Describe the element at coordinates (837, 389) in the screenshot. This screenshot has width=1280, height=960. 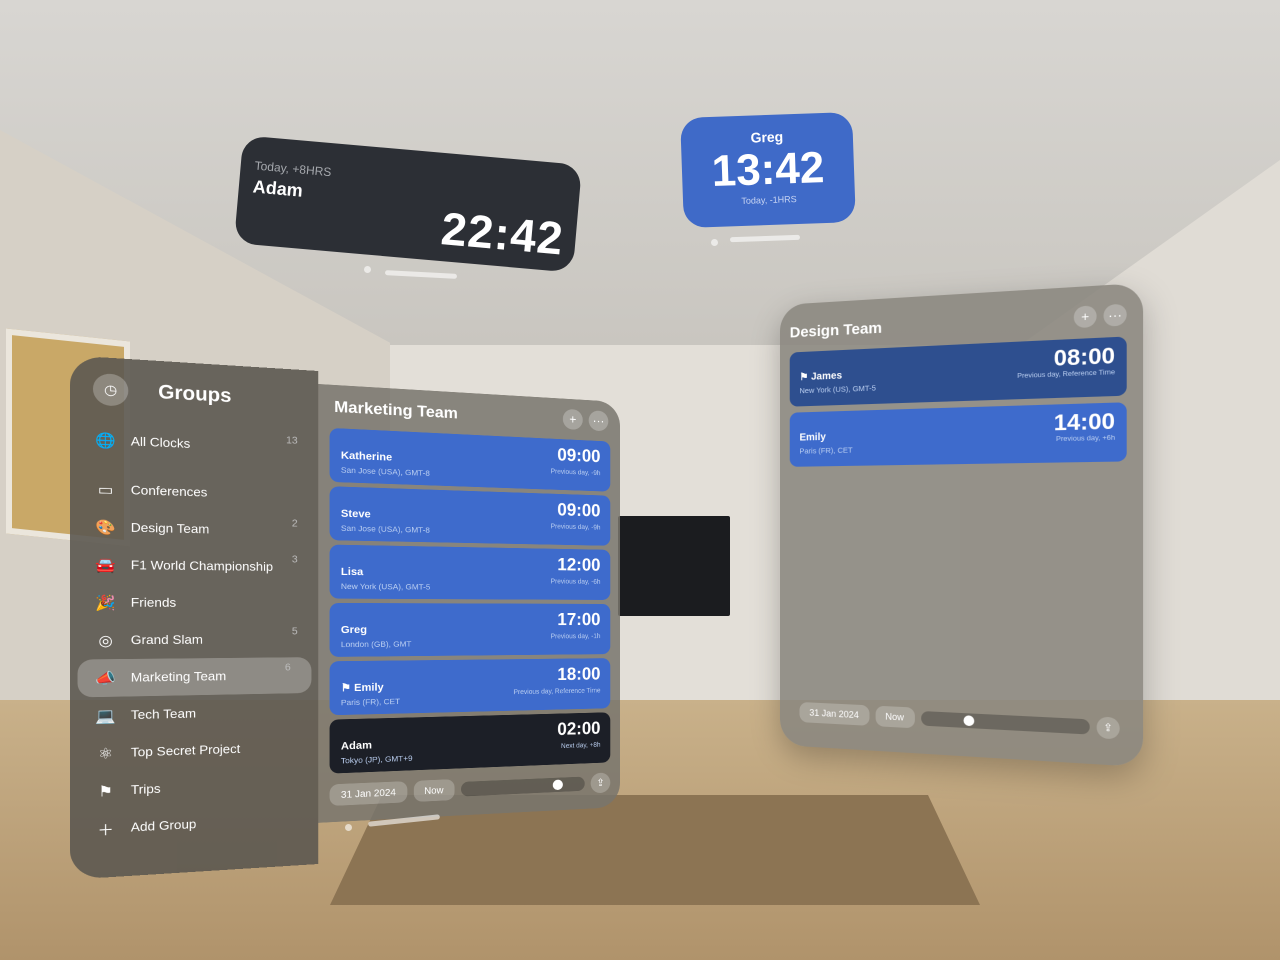
I see `clock-location: New York (US), GMT-5` at that location.